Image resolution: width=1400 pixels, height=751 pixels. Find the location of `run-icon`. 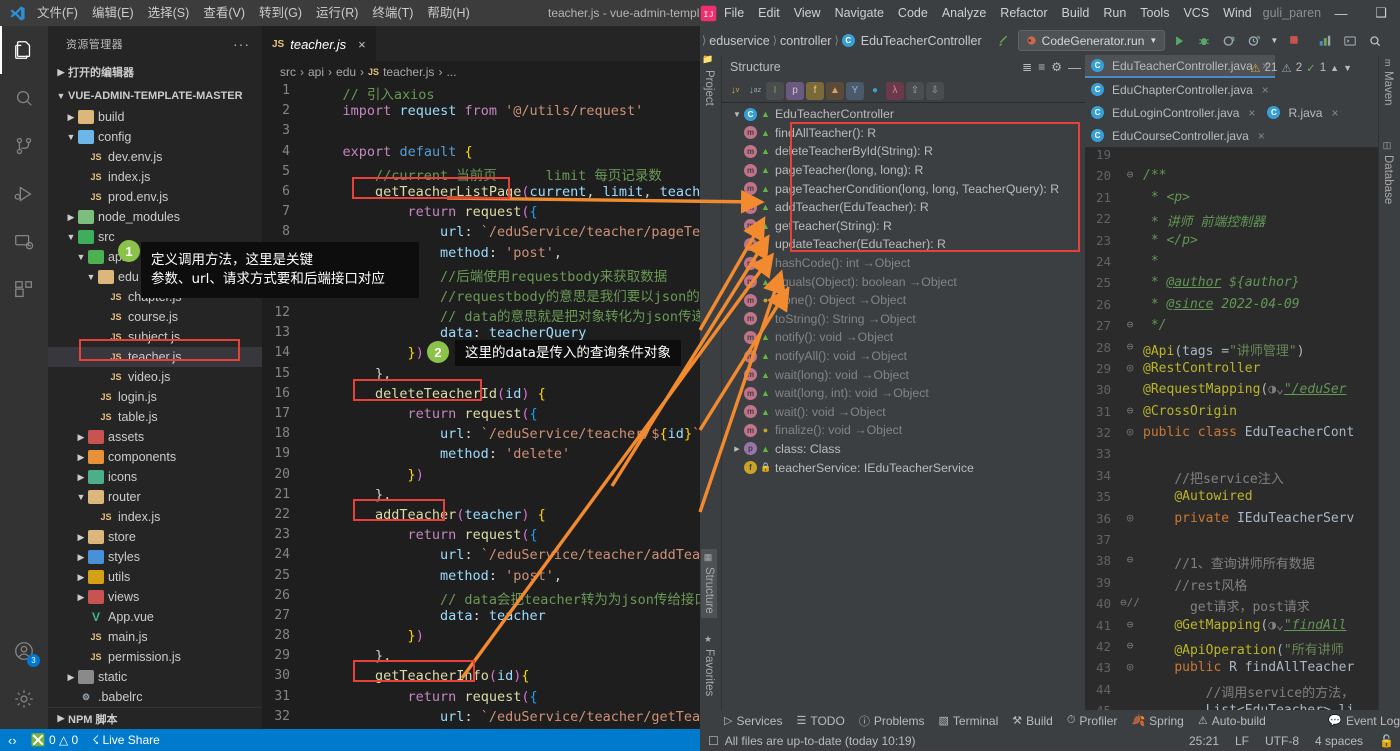

run-icon is located at coordinates (1179, 41).